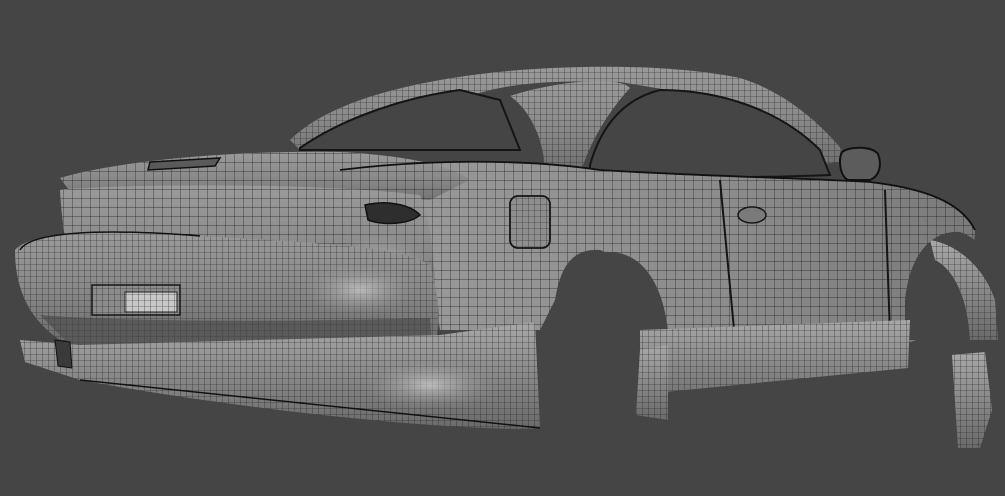  I want to click on side-mirror, so click(860, 163).